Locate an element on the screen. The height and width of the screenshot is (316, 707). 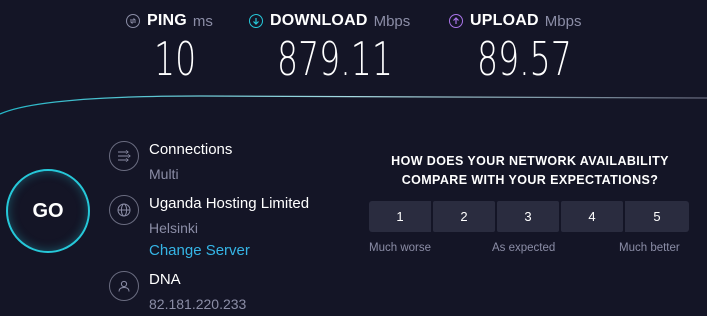
survey-question-line2: COMPARE WITH YOUR EXPECTATIONS? is located at coordinates (530, 180).